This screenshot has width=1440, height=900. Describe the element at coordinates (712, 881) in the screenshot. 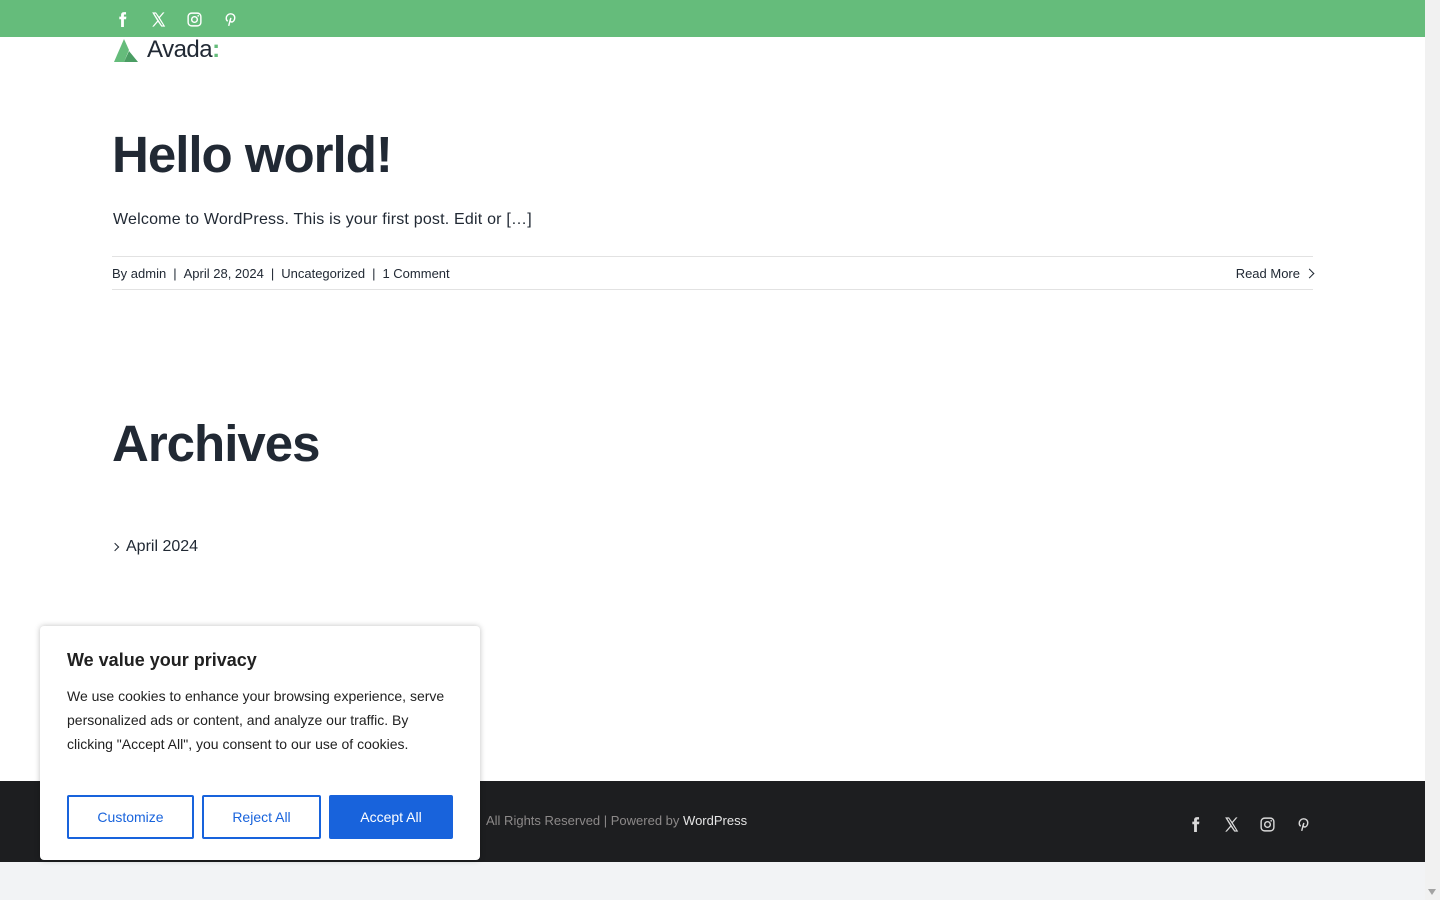

I see `page-bottom-area` at that location.